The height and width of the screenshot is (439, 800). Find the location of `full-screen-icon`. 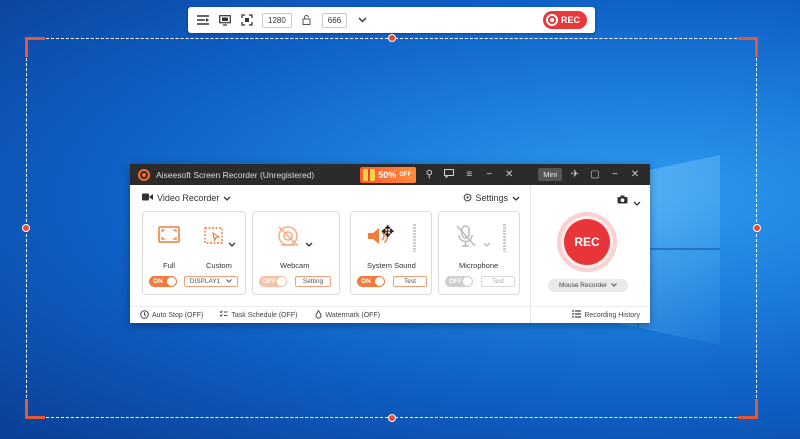

full-screen-icon is located at coordinates (169, 238).